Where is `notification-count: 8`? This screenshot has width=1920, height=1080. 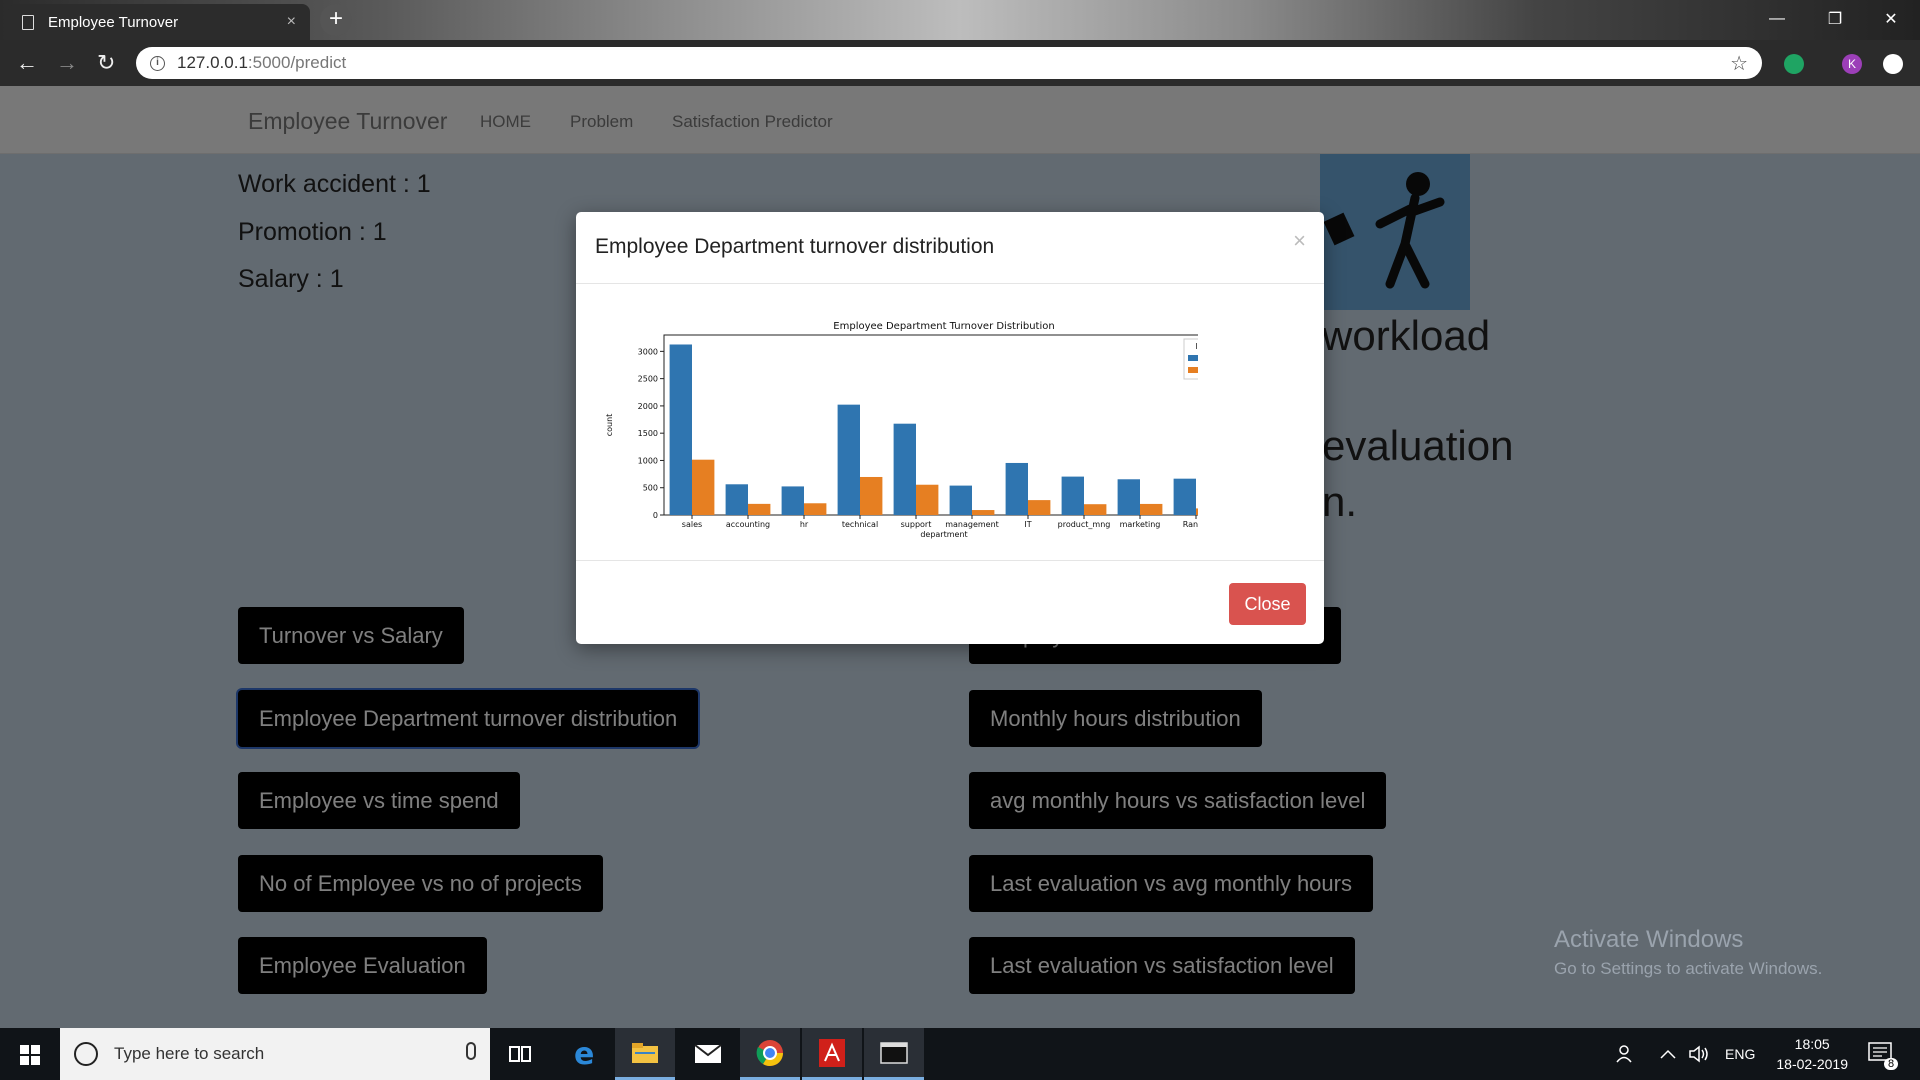
notification-count: 8 is located at coordinates (1891, 1064).